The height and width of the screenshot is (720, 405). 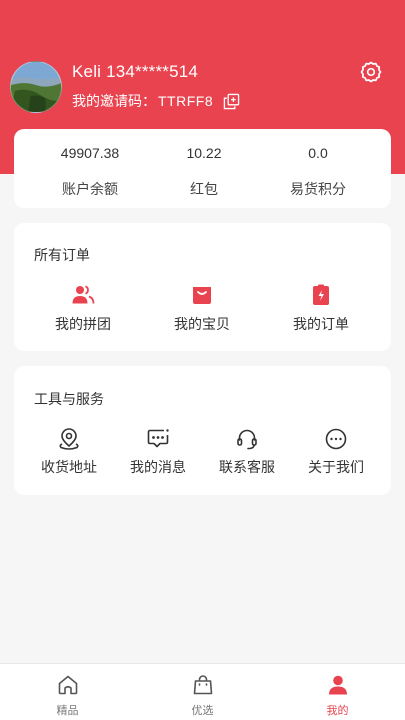 What do you see at coordinates (68, 685) in the screenshot?
I see `home-icon` at bounding box center [68, 685].